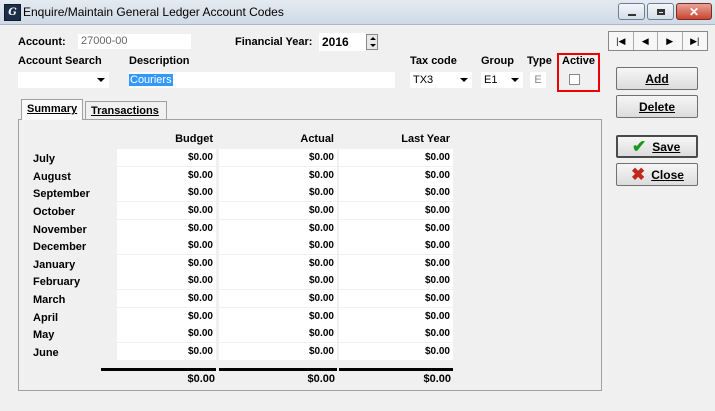  I want to click on tab-transactions: Transactions, so click(126, 111).